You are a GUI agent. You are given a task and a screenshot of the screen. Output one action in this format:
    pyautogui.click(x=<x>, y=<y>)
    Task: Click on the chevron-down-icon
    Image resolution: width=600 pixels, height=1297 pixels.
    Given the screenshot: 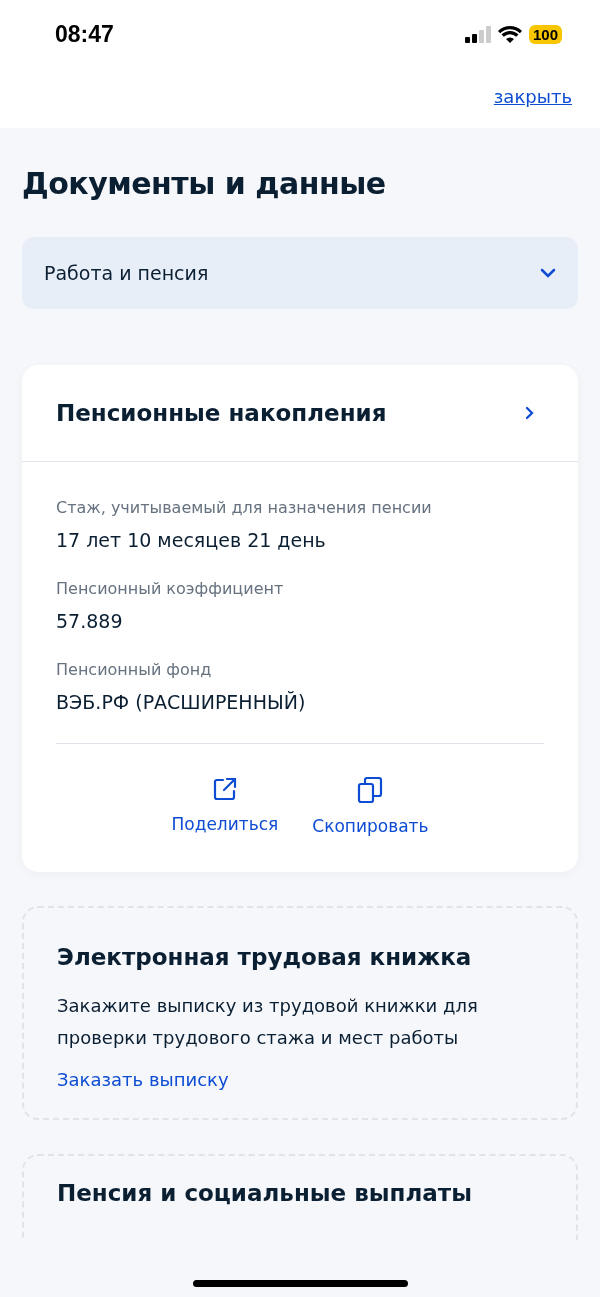 What is the action you would take?
    pyautogui.click(x=548, y=273)
    